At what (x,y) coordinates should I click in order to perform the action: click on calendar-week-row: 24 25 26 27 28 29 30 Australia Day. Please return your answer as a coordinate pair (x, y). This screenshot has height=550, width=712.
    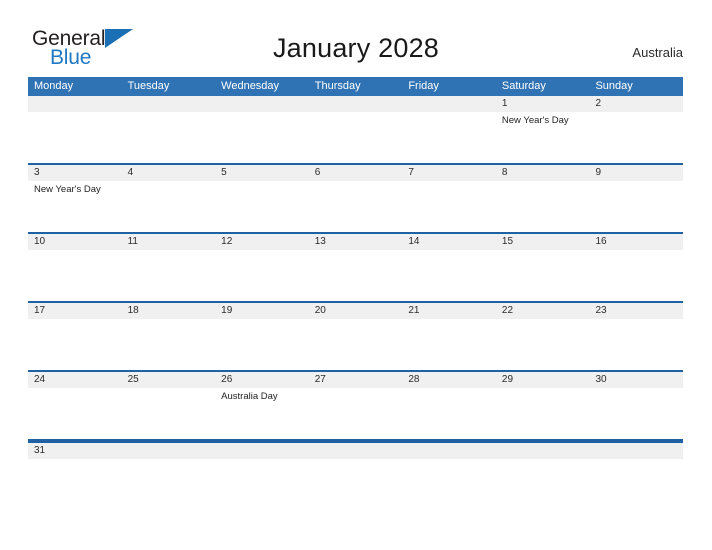
    Looking at the image, I should click on (355, 406).